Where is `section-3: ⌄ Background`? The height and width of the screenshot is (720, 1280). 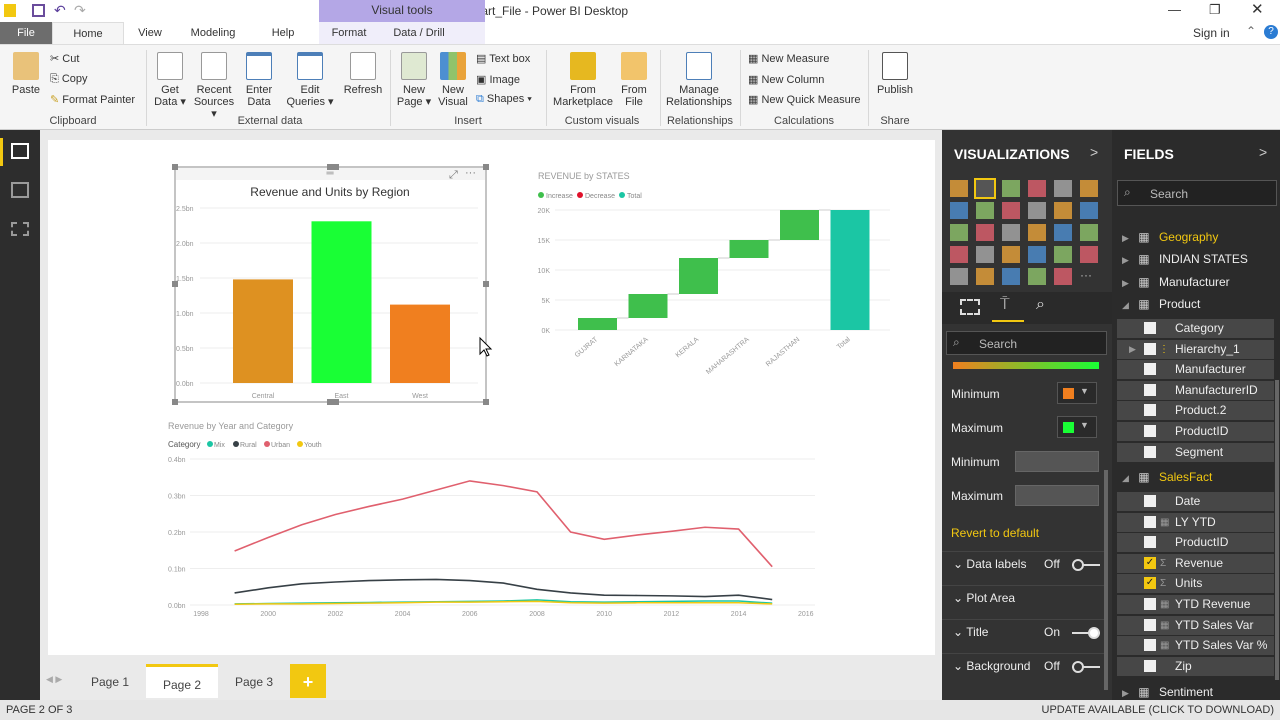
section-3: ⌄ Background is located at coordinates (991, 666).